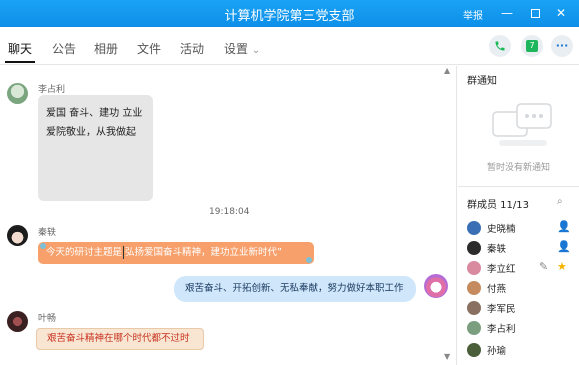  I want to click on message-bubble: 爱国 奋斗、建功 立业 爱院敬业，从我做起, so click(95, 148).